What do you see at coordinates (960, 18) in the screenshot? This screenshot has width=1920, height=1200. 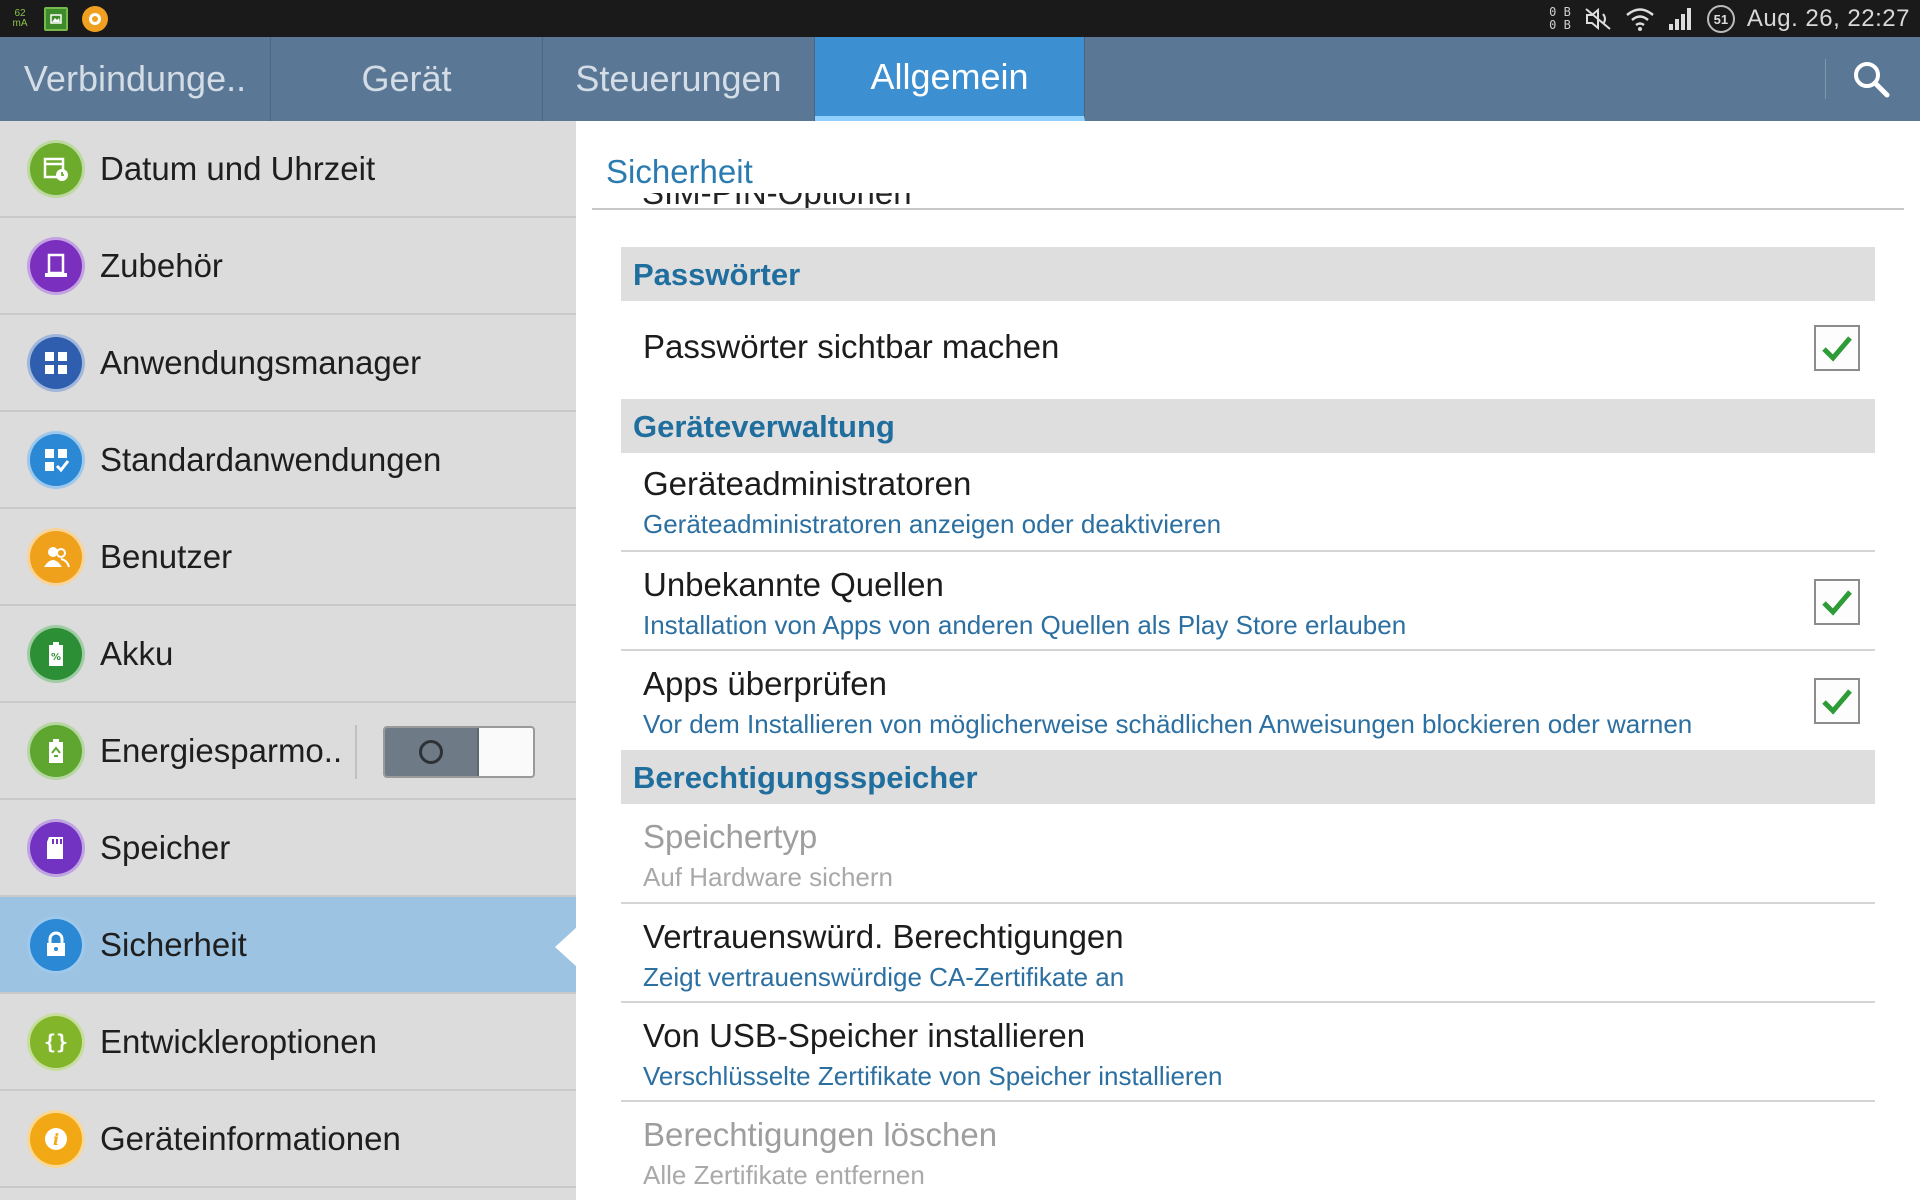 I see `status-bar: 62 mA 0 B 0 B 51 Aug. 26, 22:27` at bounding box center [960, 18].